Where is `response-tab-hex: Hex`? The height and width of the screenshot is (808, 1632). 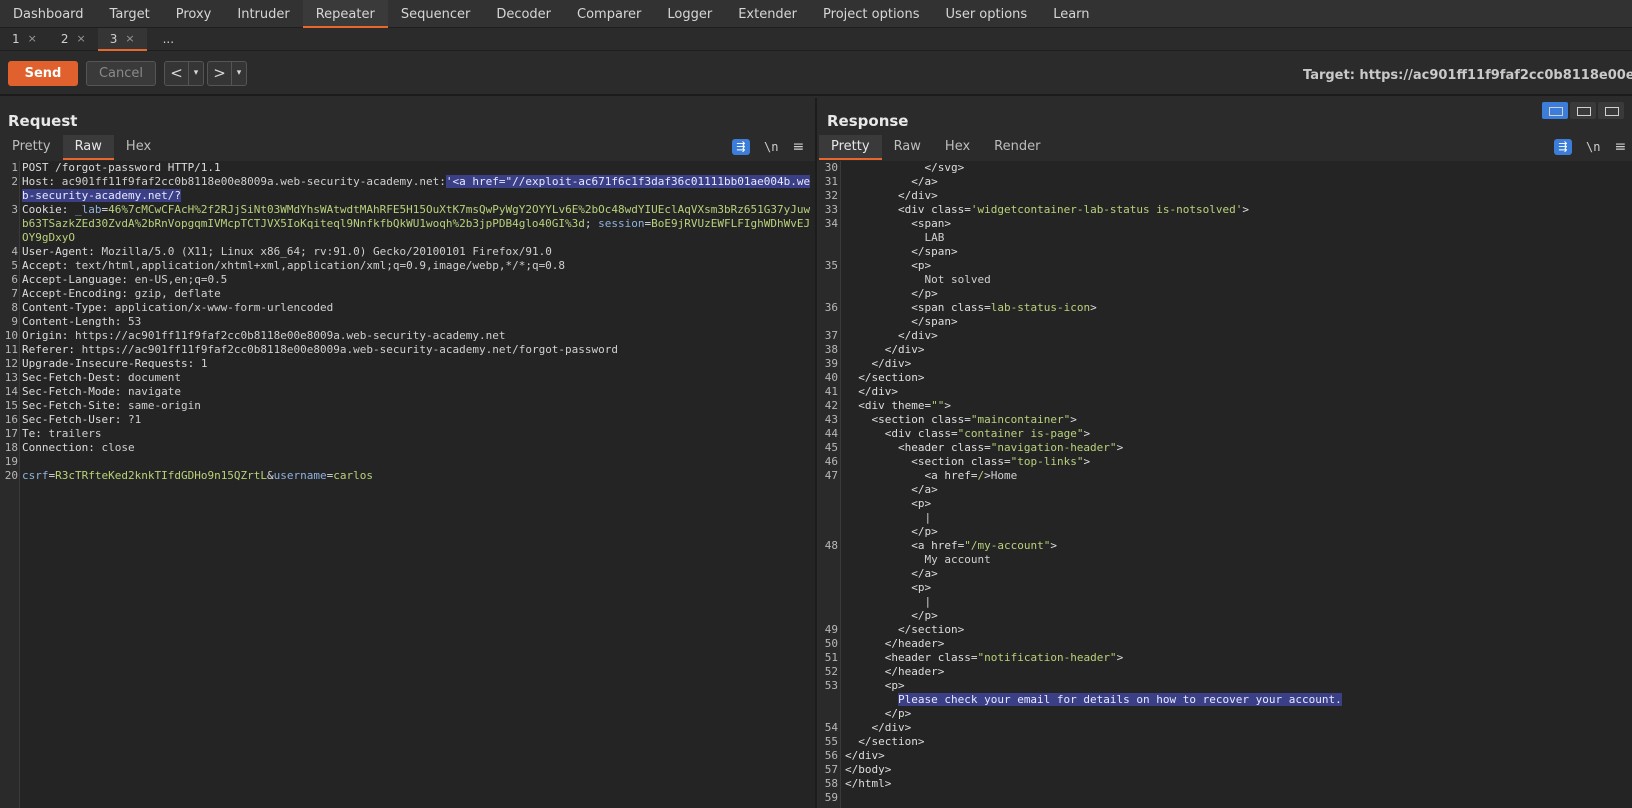
response-tab-hex: Hex is located at coordinates (957, 147).